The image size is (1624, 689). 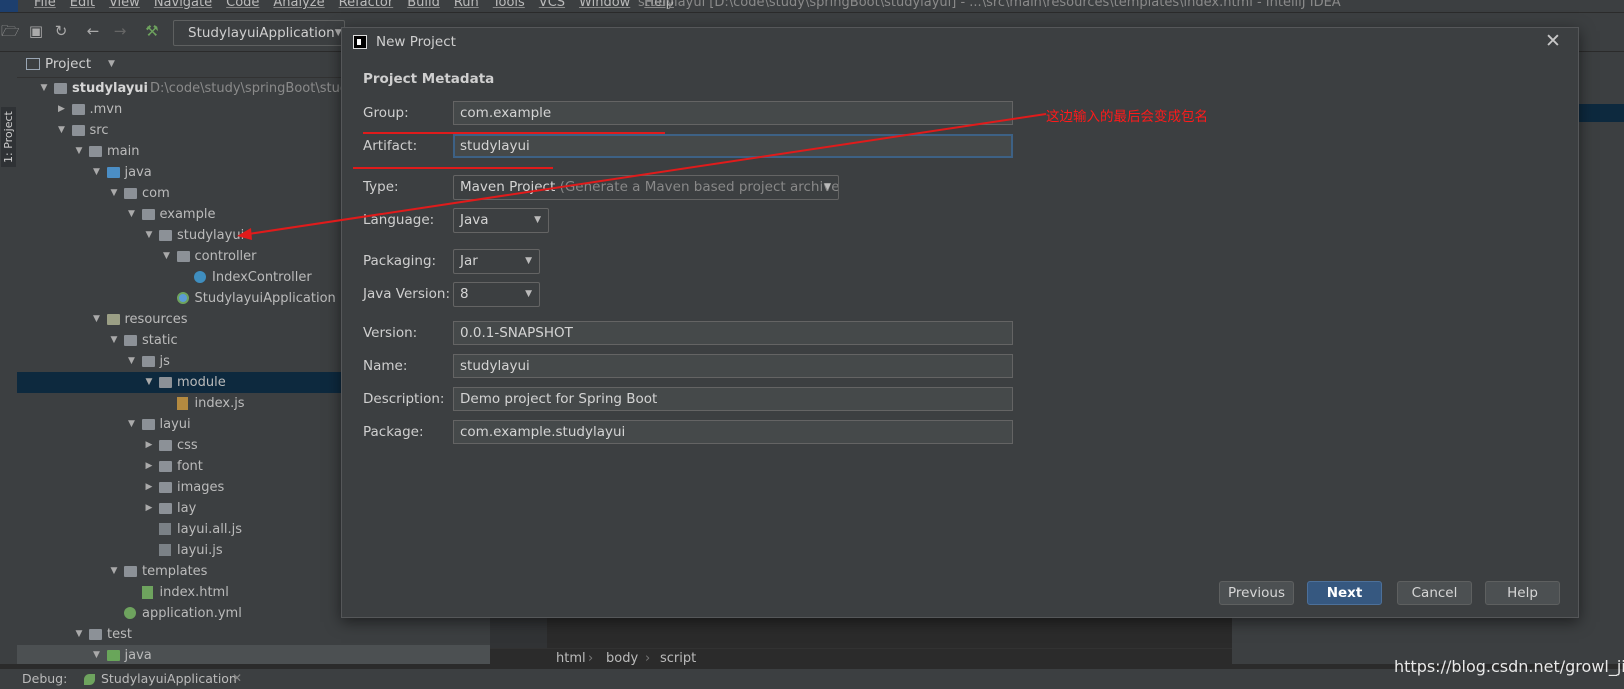 What do you see at coordinates (642, 176) in the screenshot?
I see `annotation-overlay` at bounding box center [642, 176].